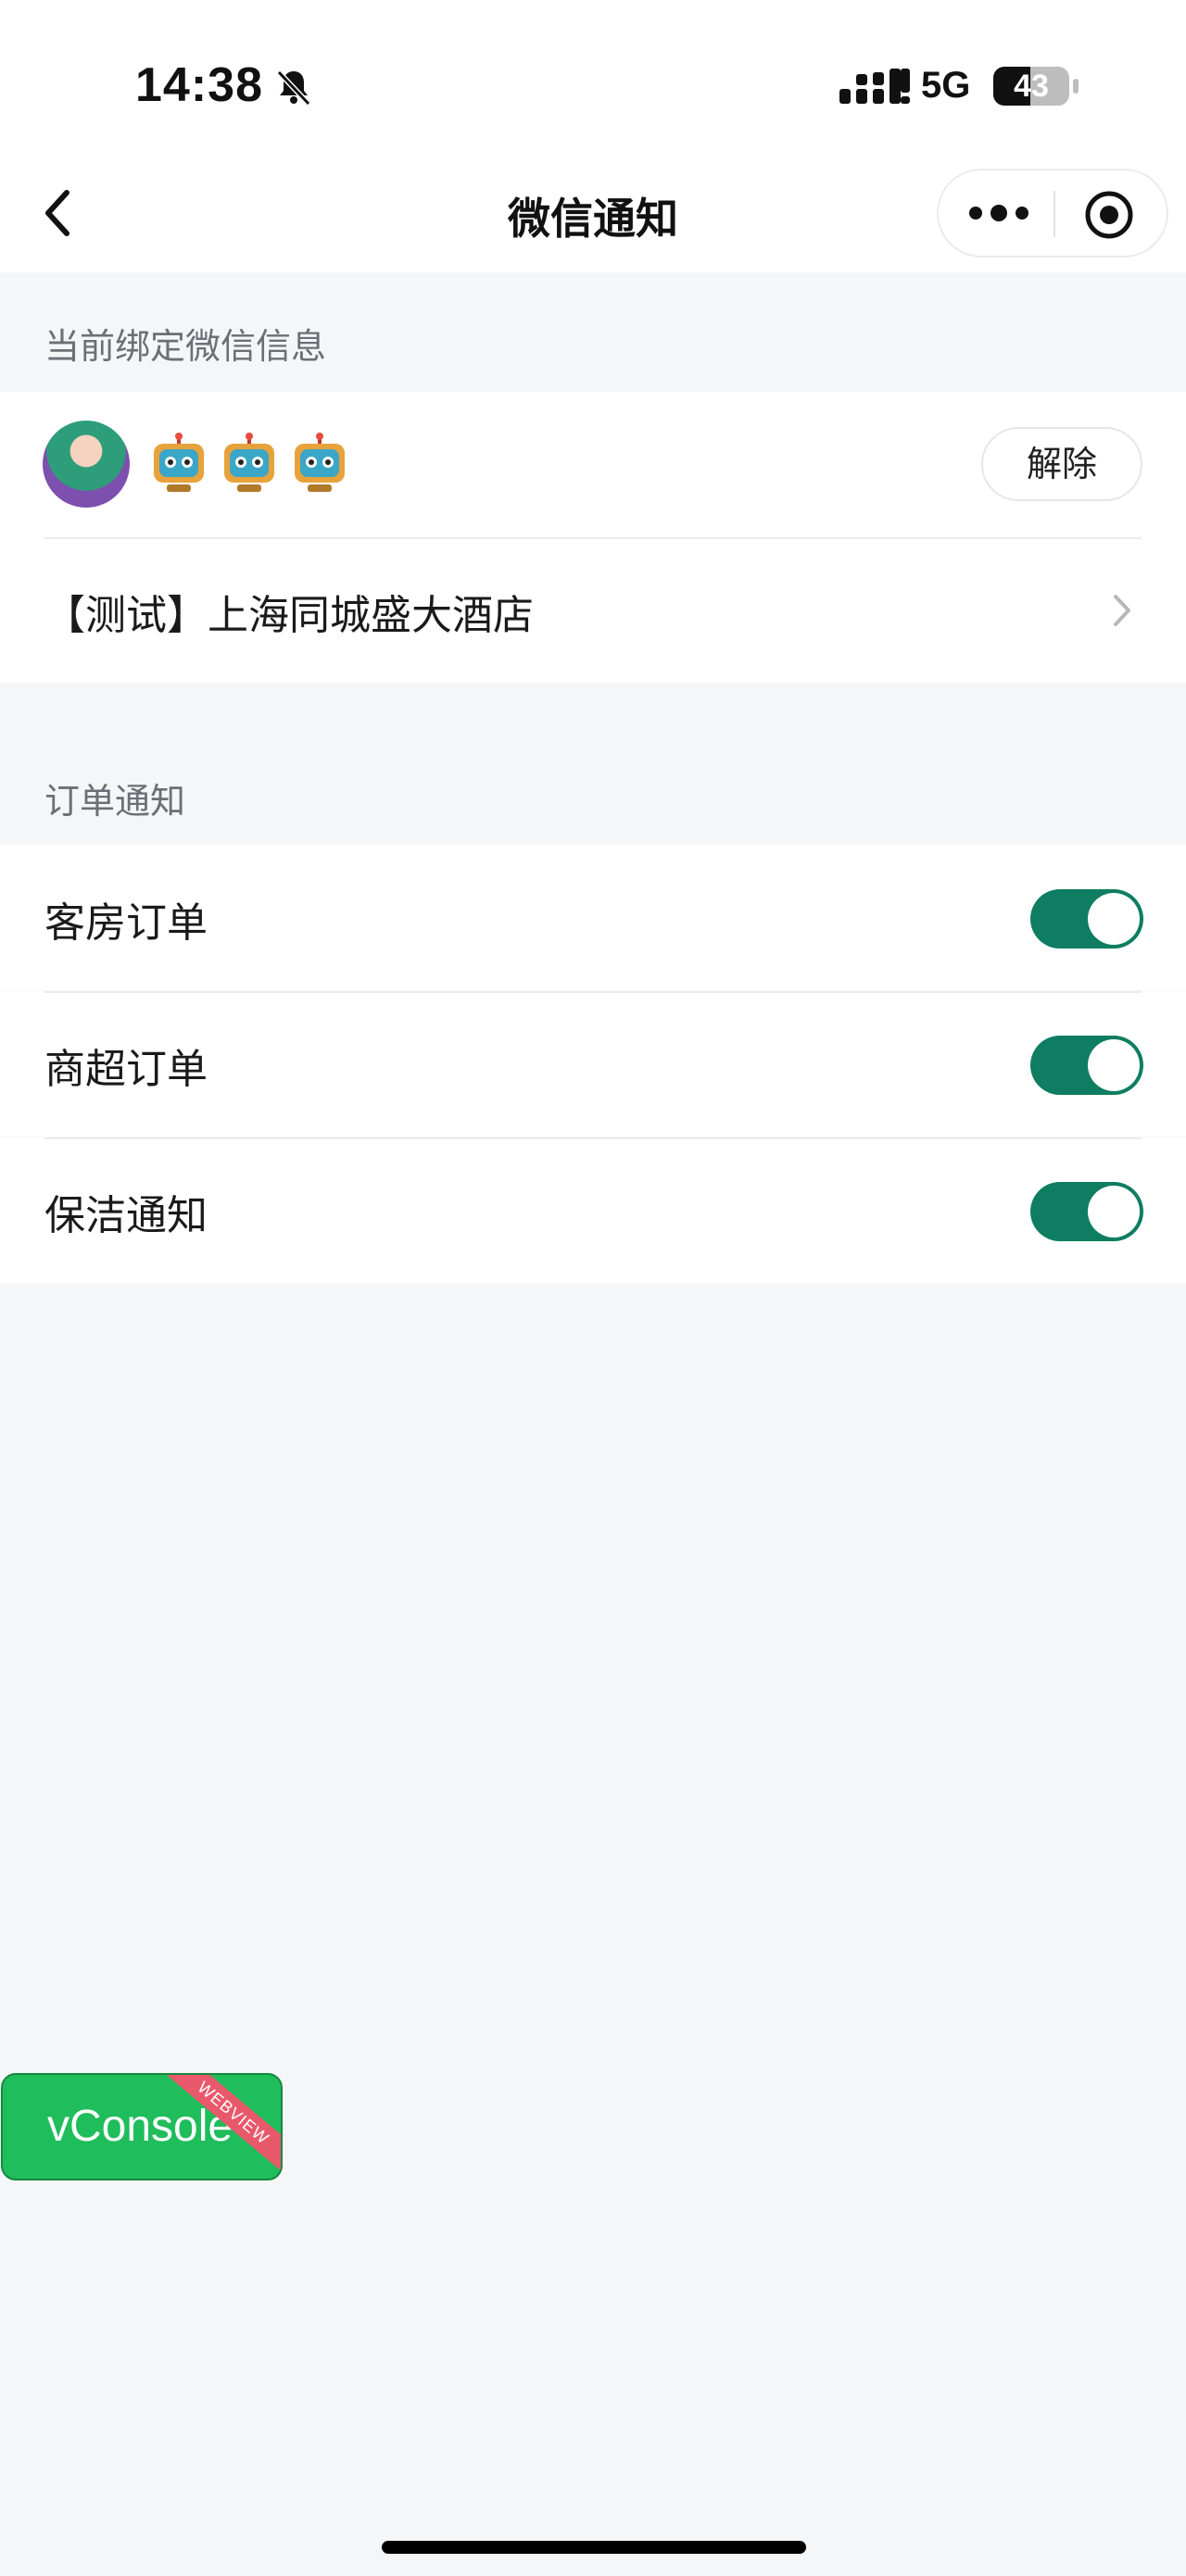 The width and height of the screenshot is (1186, 2576). Describe the element at coordinates (593, 464) in the screenshot. I see `bound-wechat-row: 解除` at that location.